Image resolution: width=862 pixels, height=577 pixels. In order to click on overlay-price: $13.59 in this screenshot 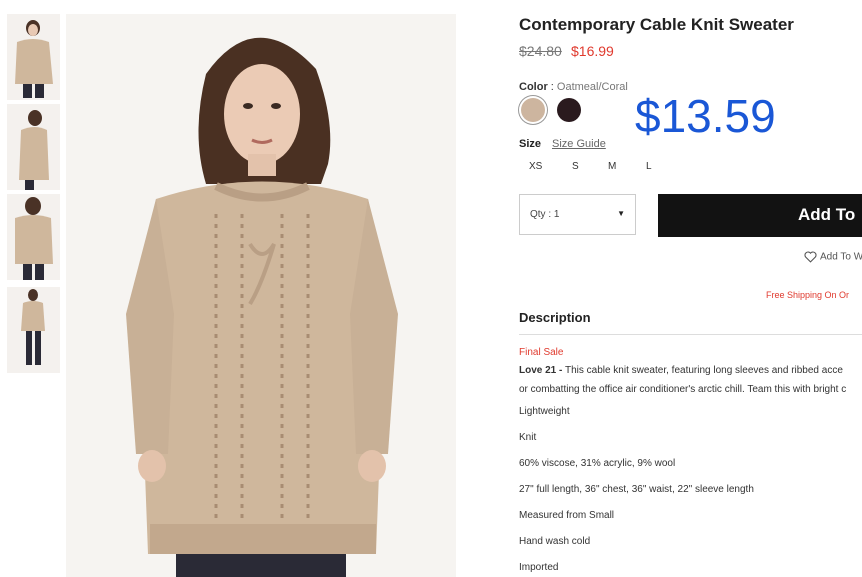, I will do `click(705, 116)`.